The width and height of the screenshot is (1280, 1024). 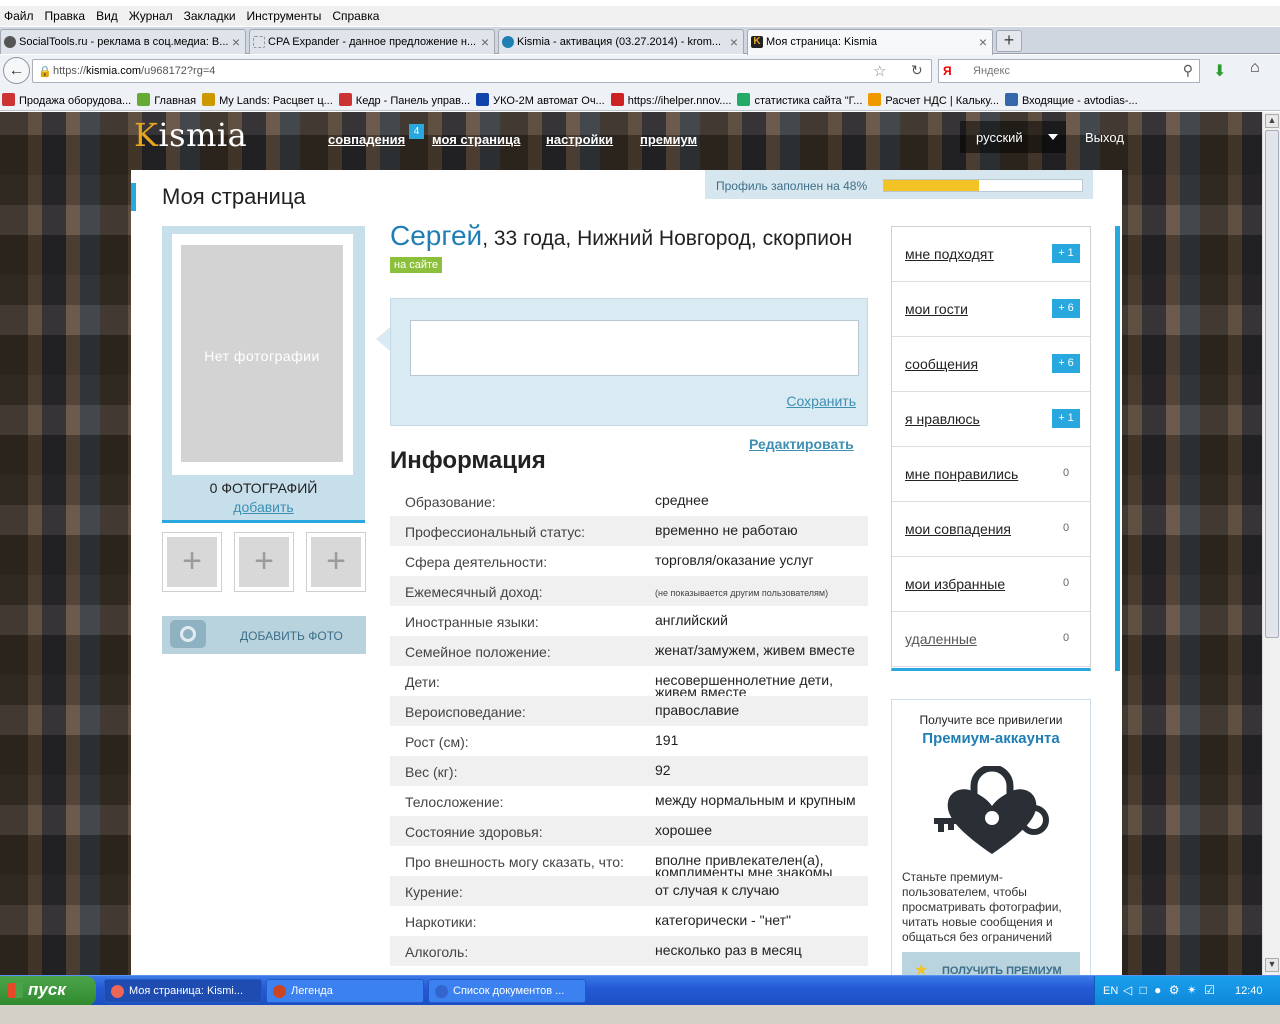 What do you see at coordinates (629, 801) in the screenshot?
I see `info-row: Телосложение: между нормальным и крупным` at bounding box center [629, 801].